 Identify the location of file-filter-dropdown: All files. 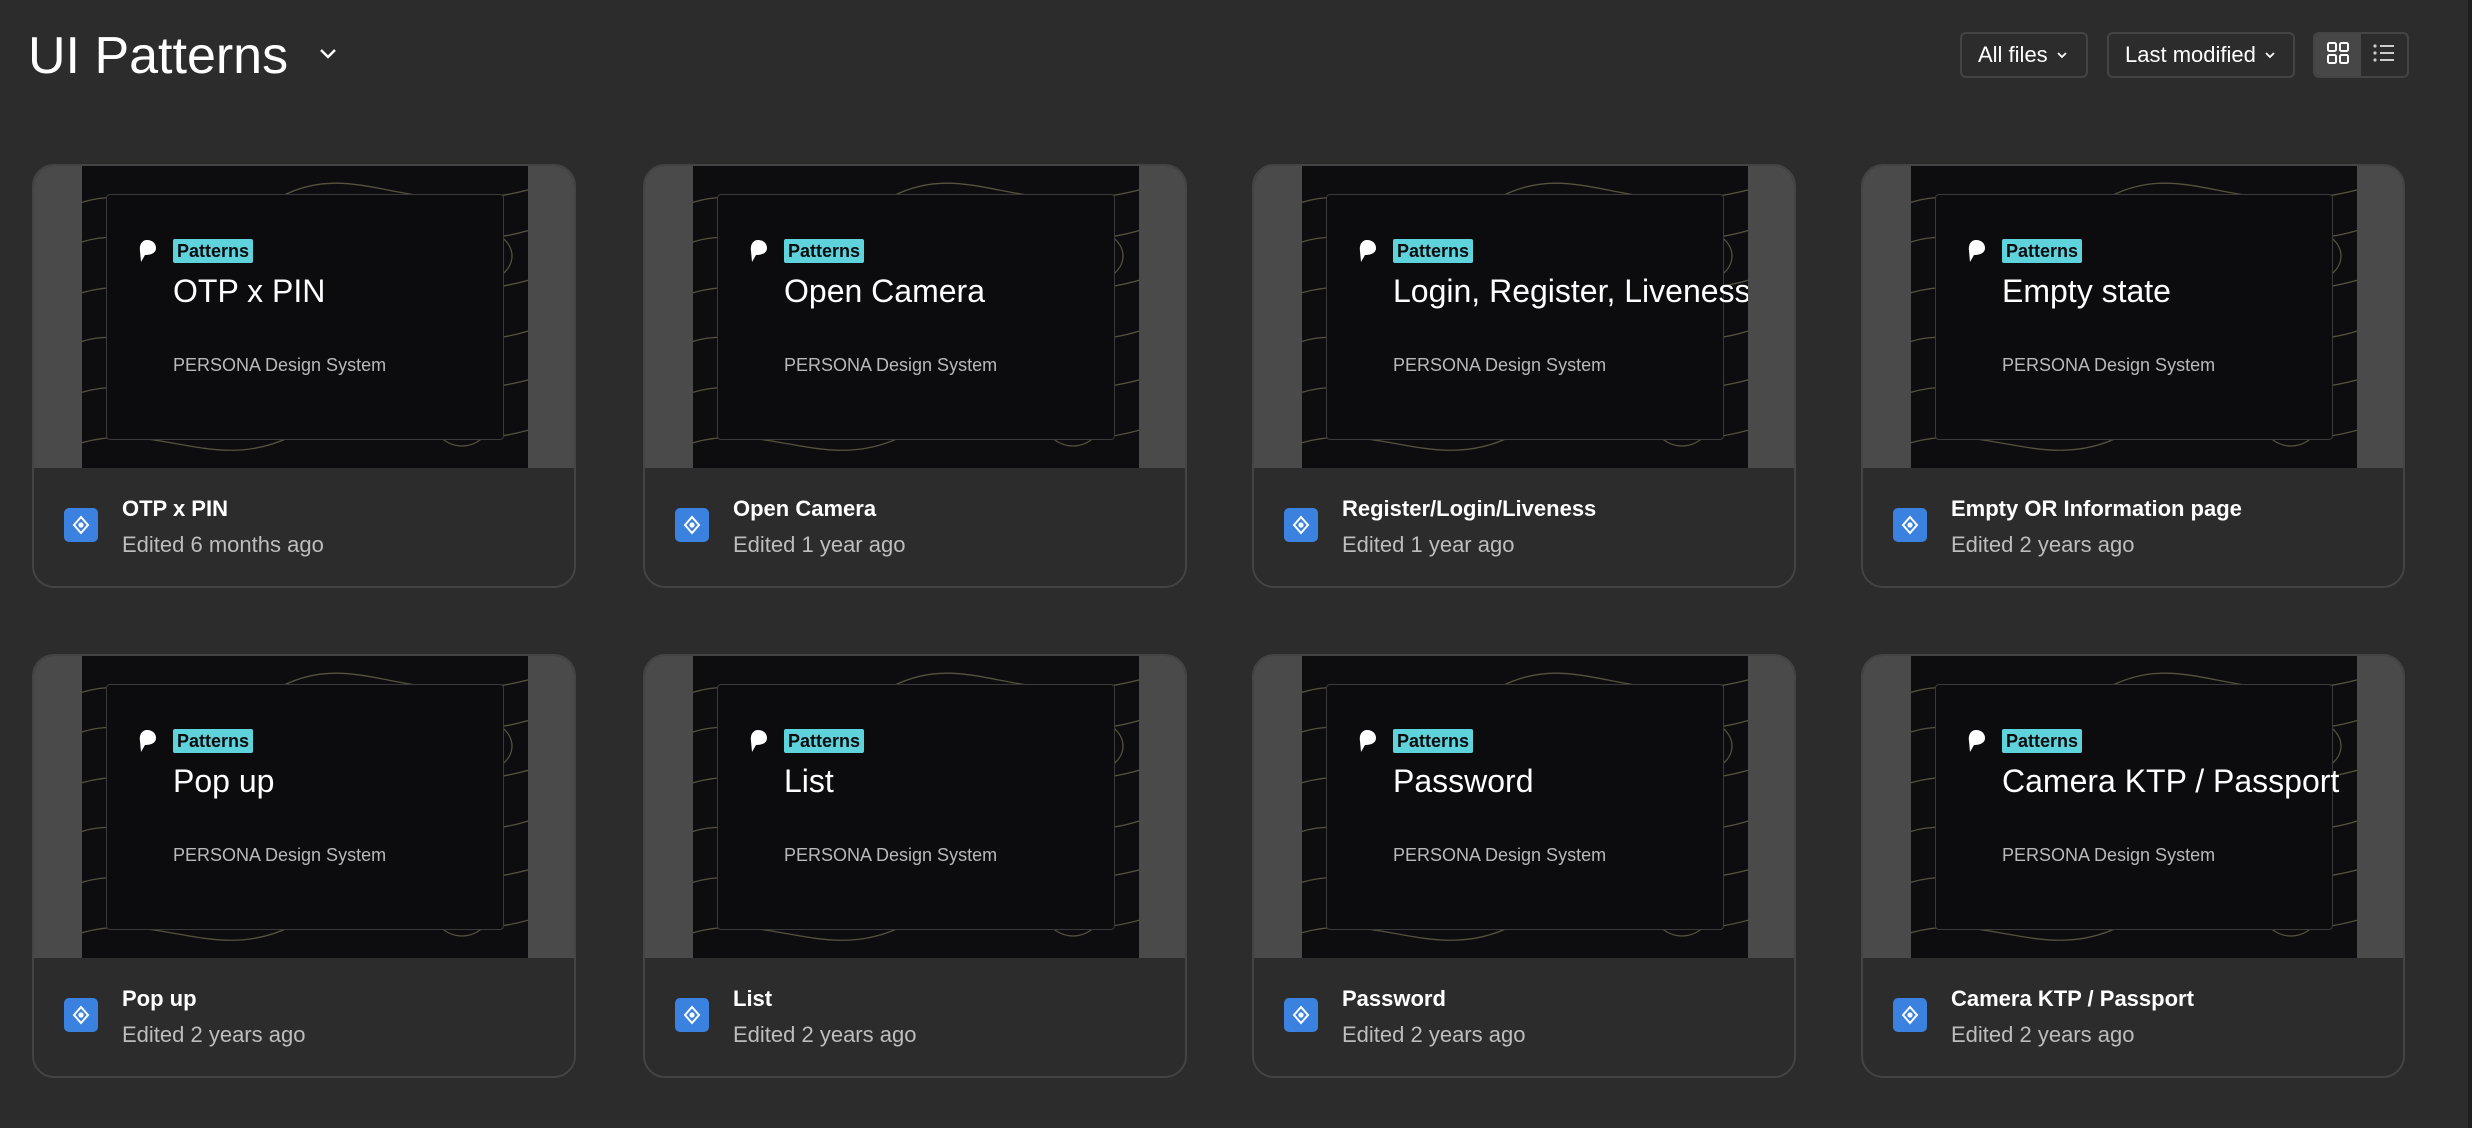
(2024, 55).